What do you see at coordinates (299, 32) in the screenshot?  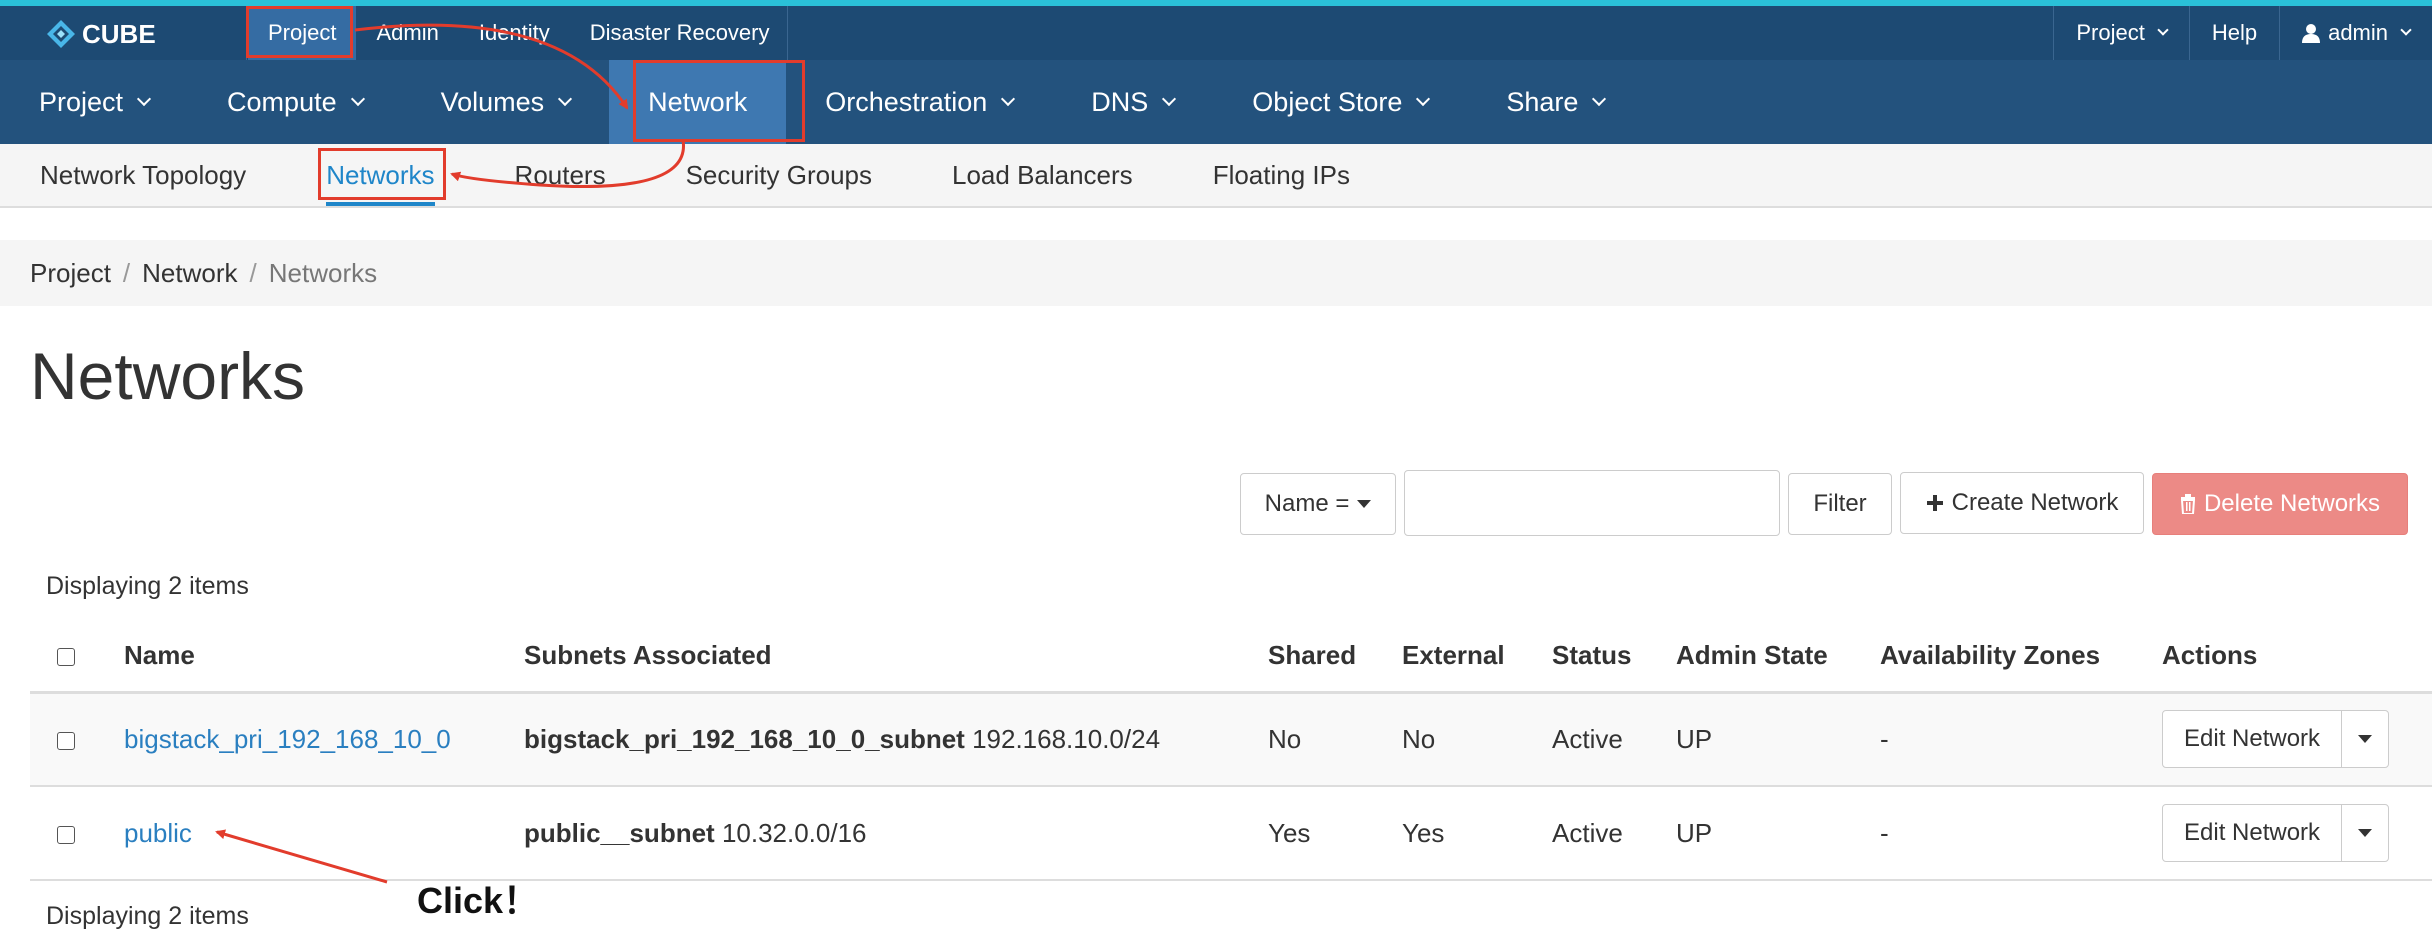 I see `highlight-box-project` at bounding box center [299, 32].